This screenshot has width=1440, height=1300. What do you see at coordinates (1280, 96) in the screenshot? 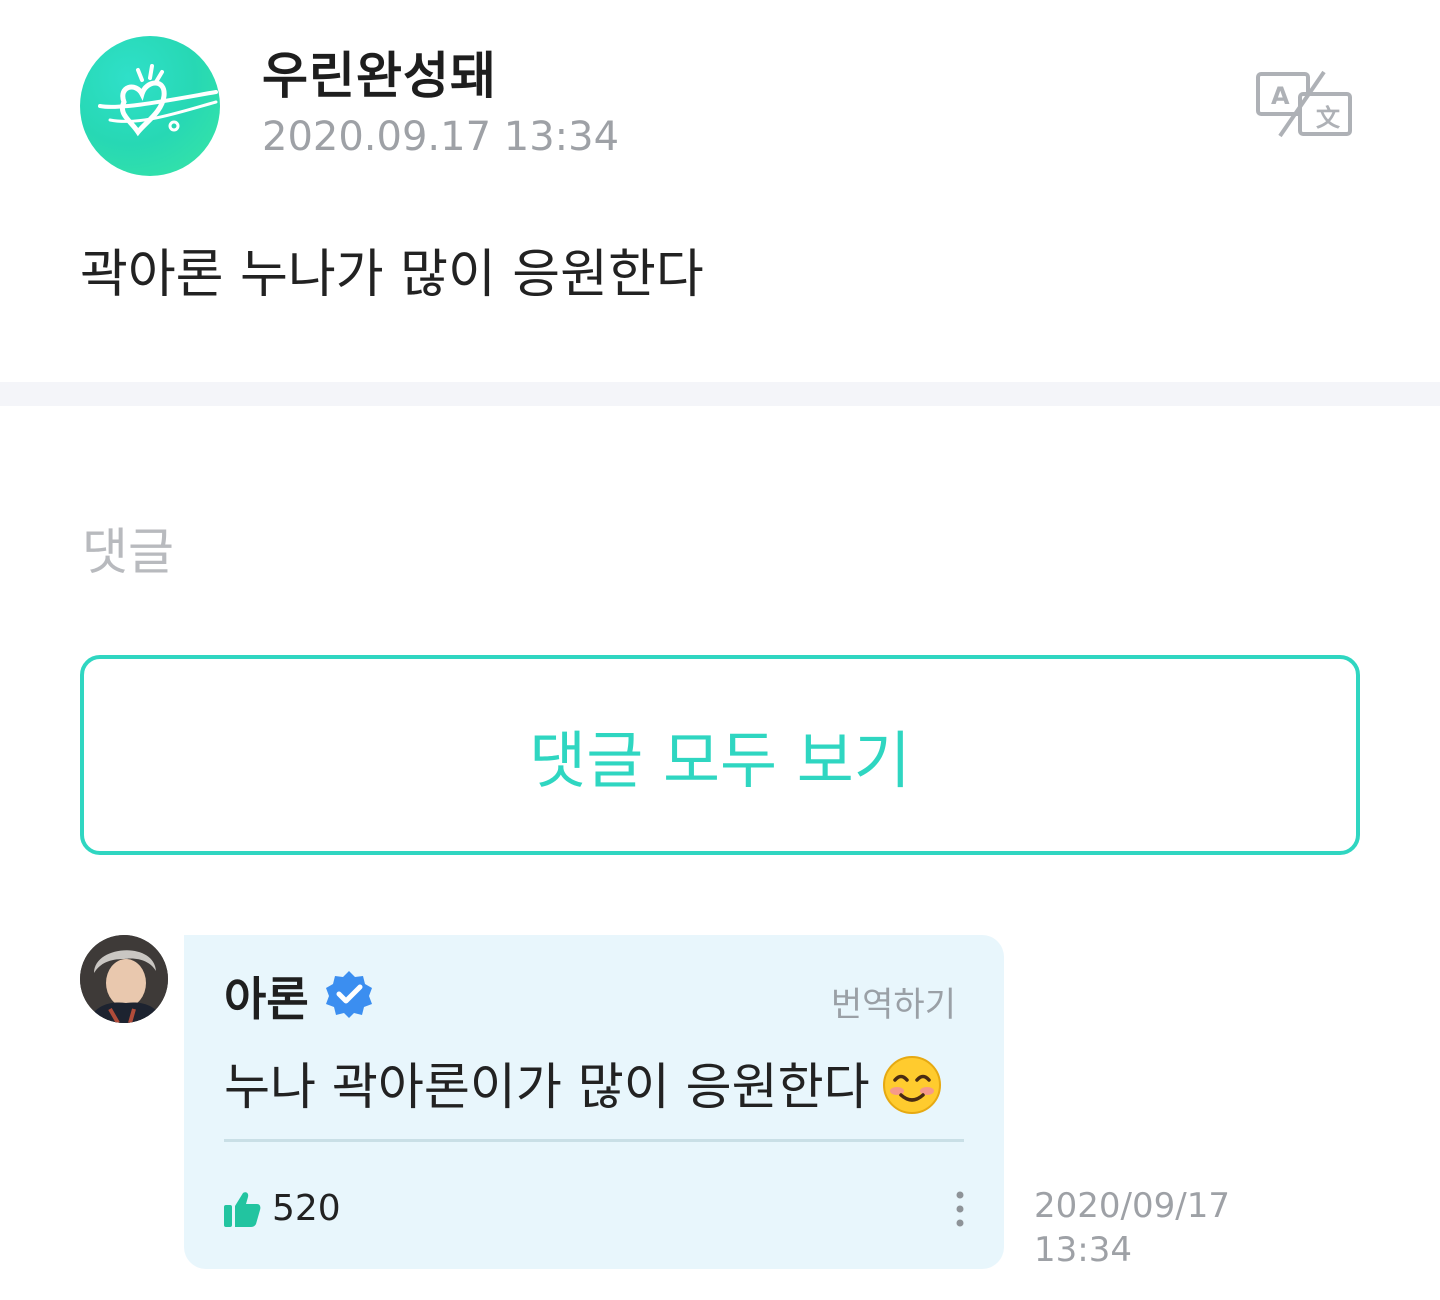
I see `svg-text: A` at bounding box center [1280, 96].